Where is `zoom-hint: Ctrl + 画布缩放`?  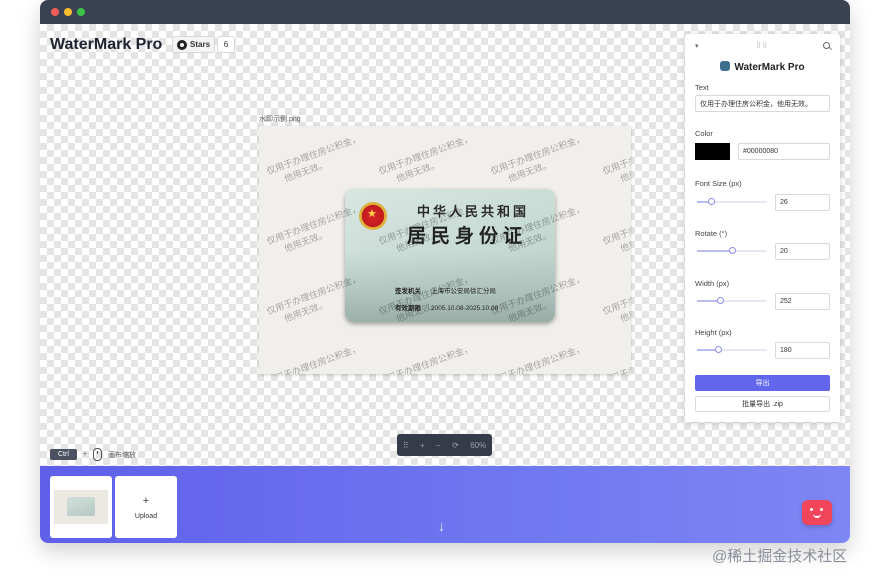
zoom-hint: Ctrl + 画布缩放 is located at coordinates (93, 454).